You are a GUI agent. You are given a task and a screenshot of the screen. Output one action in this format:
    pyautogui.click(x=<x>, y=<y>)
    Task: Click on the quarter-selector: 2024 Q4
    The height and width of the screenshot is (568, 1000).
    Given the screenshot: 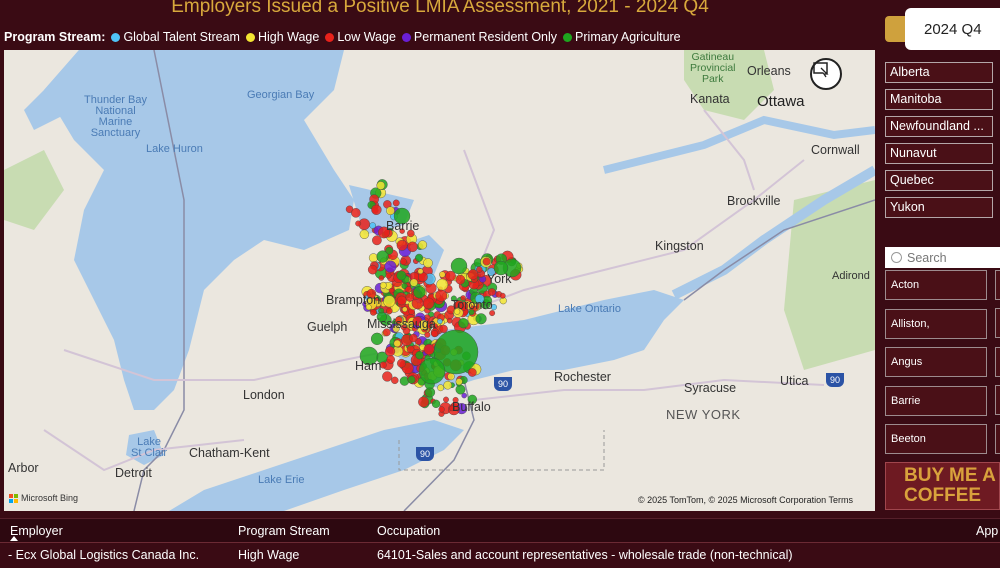 What is the action you would take?
    pyautogui.click(x=952, y=29)
    